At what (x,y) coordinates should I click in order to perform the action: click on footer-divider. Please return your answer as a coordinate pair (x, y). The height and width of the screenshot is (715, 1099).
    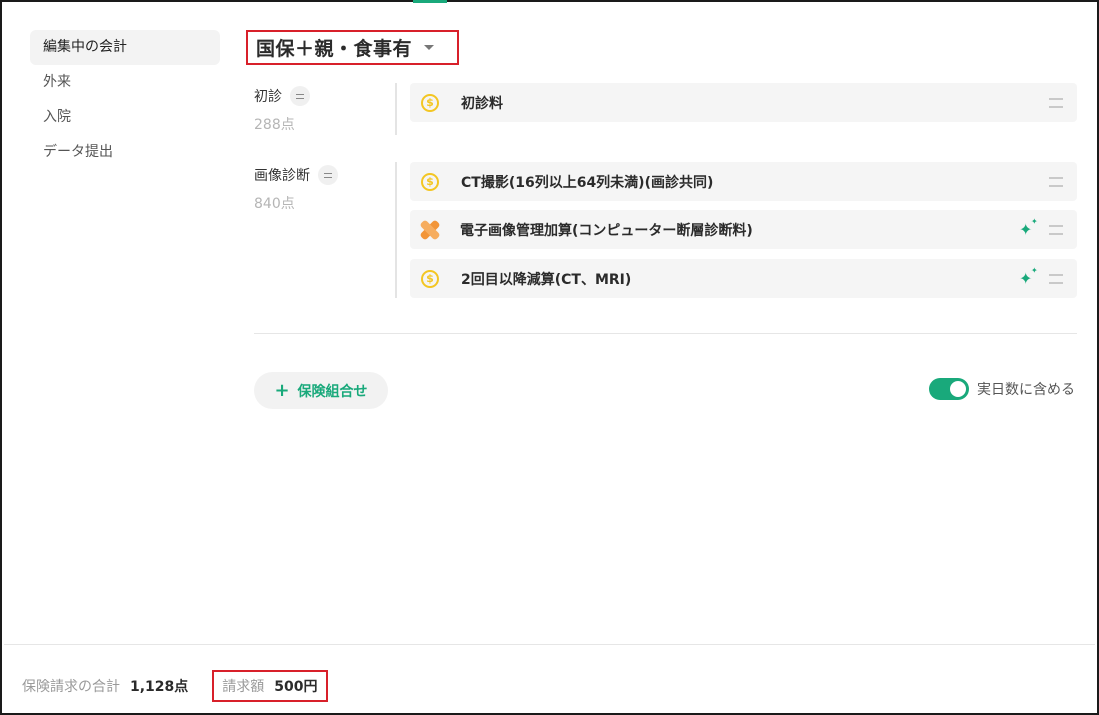
    Looking at the image, I should click on (549, 644).